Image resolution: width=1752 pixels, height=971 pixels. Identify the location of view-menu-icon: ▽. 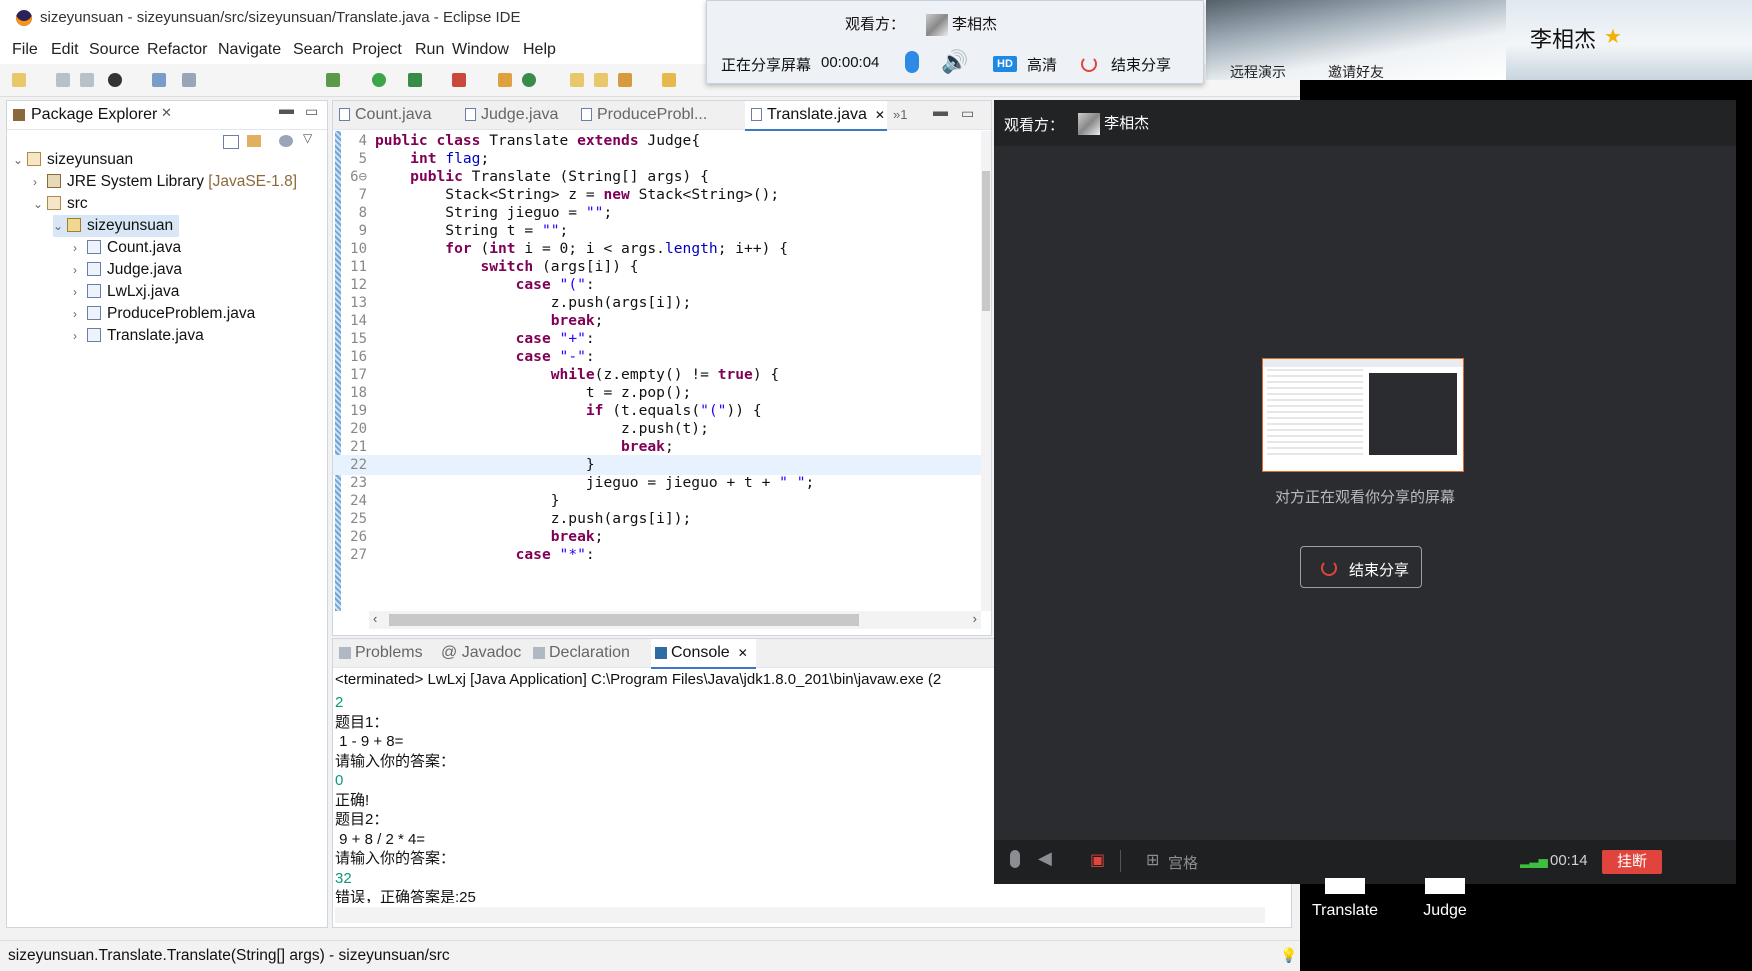
(307, 138).